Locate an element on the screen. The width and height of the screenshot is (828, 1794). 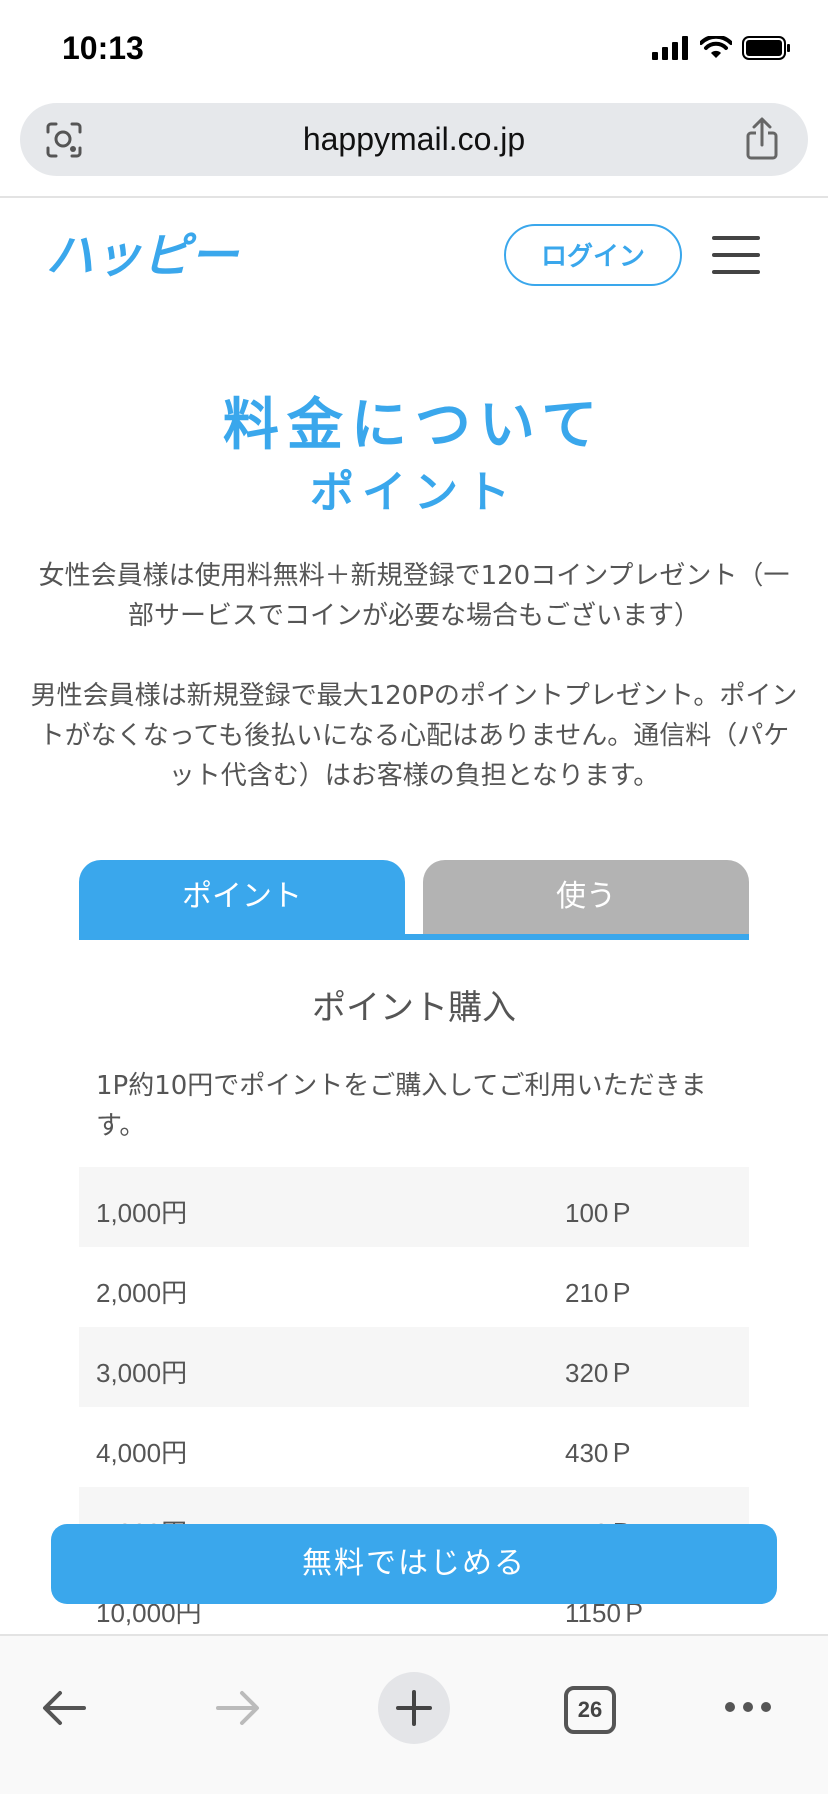
more-options-icon is located at coordinates (748, 1707).